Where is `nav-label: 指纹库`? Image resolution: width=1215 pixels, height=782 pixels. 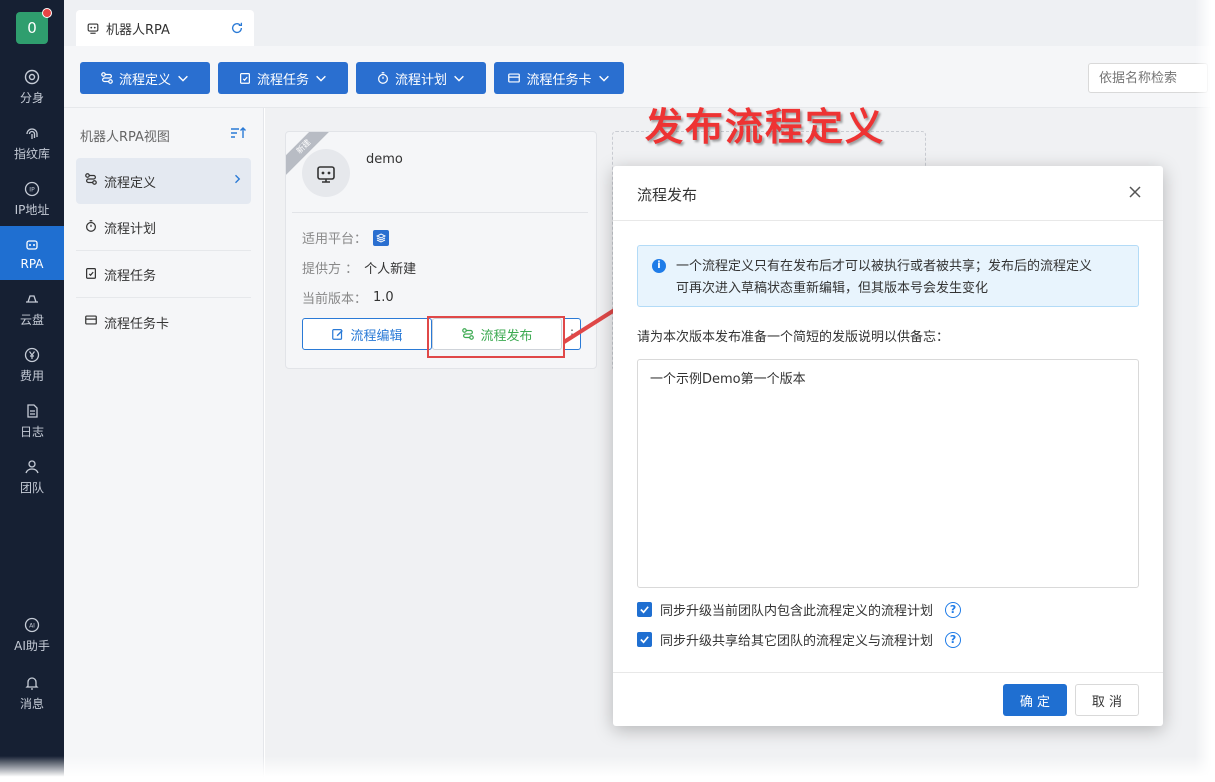
nav-label: 指纹库 is located at coordinates (31, 154).